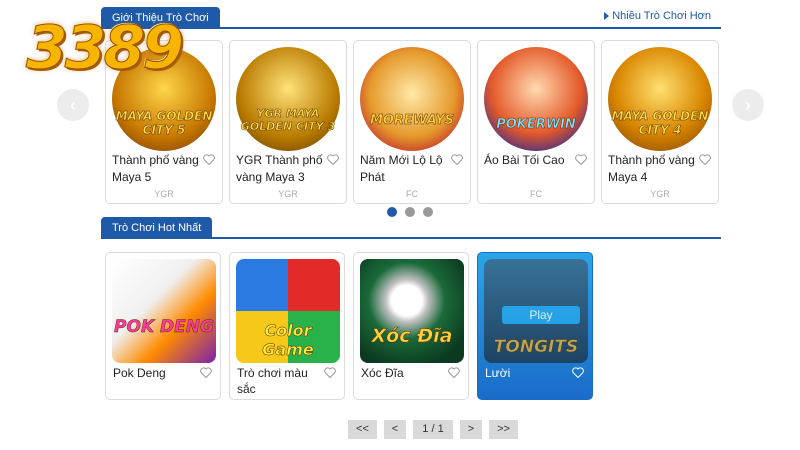  What do you see at coordinates (412, 336) in the screenshot?
I see `thumbnail-art-text: Xóc Đĩa` at bounding box center [412, 336].